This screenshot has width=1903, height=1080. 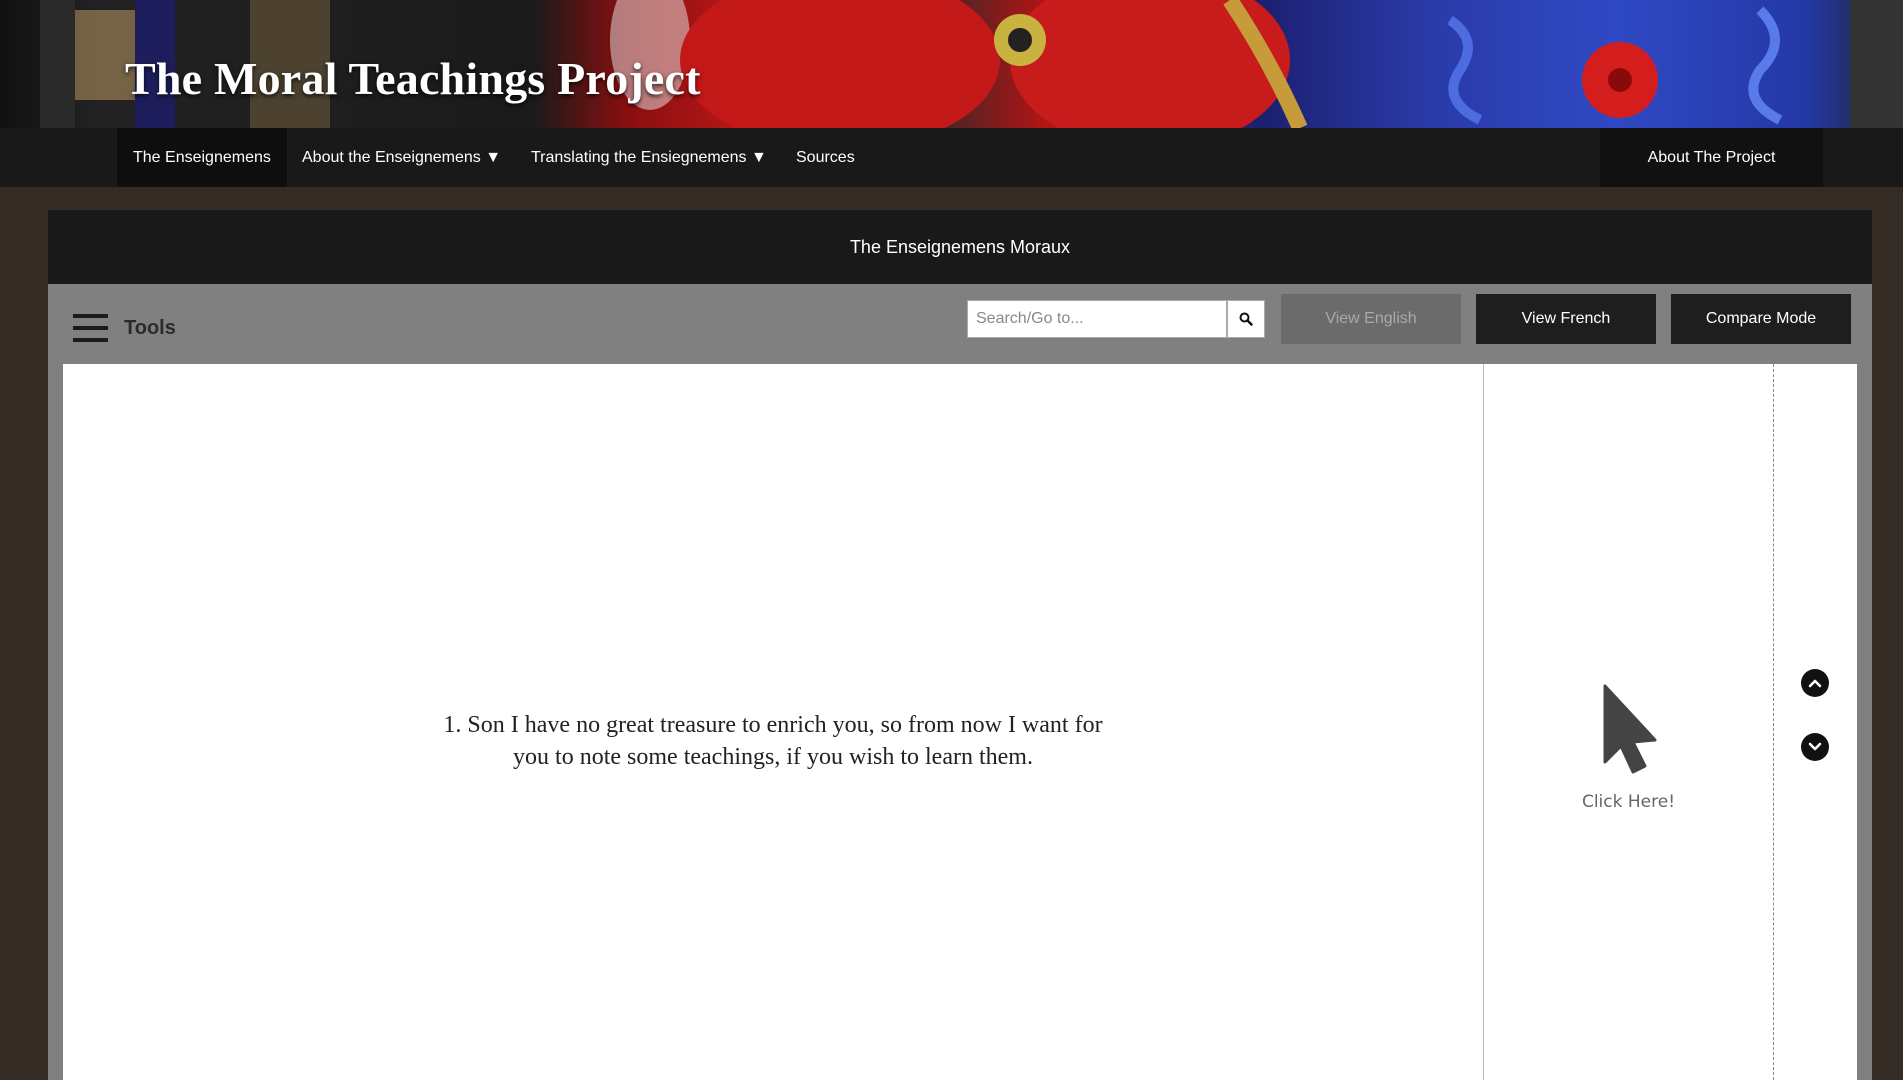 What do you see at coordinates (1566, 319) in the screenshot?
I see `view-french-button: View French` at bounding box center [1566, 319].